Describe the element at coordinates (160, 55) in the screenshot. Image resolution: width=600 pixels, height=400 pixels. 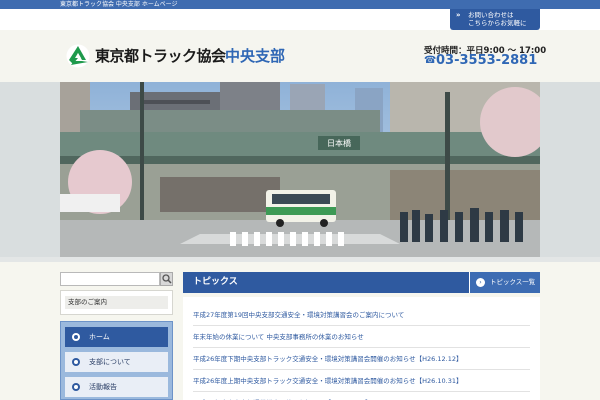
I see `logo-title: 東京都トラック協会` at that location.